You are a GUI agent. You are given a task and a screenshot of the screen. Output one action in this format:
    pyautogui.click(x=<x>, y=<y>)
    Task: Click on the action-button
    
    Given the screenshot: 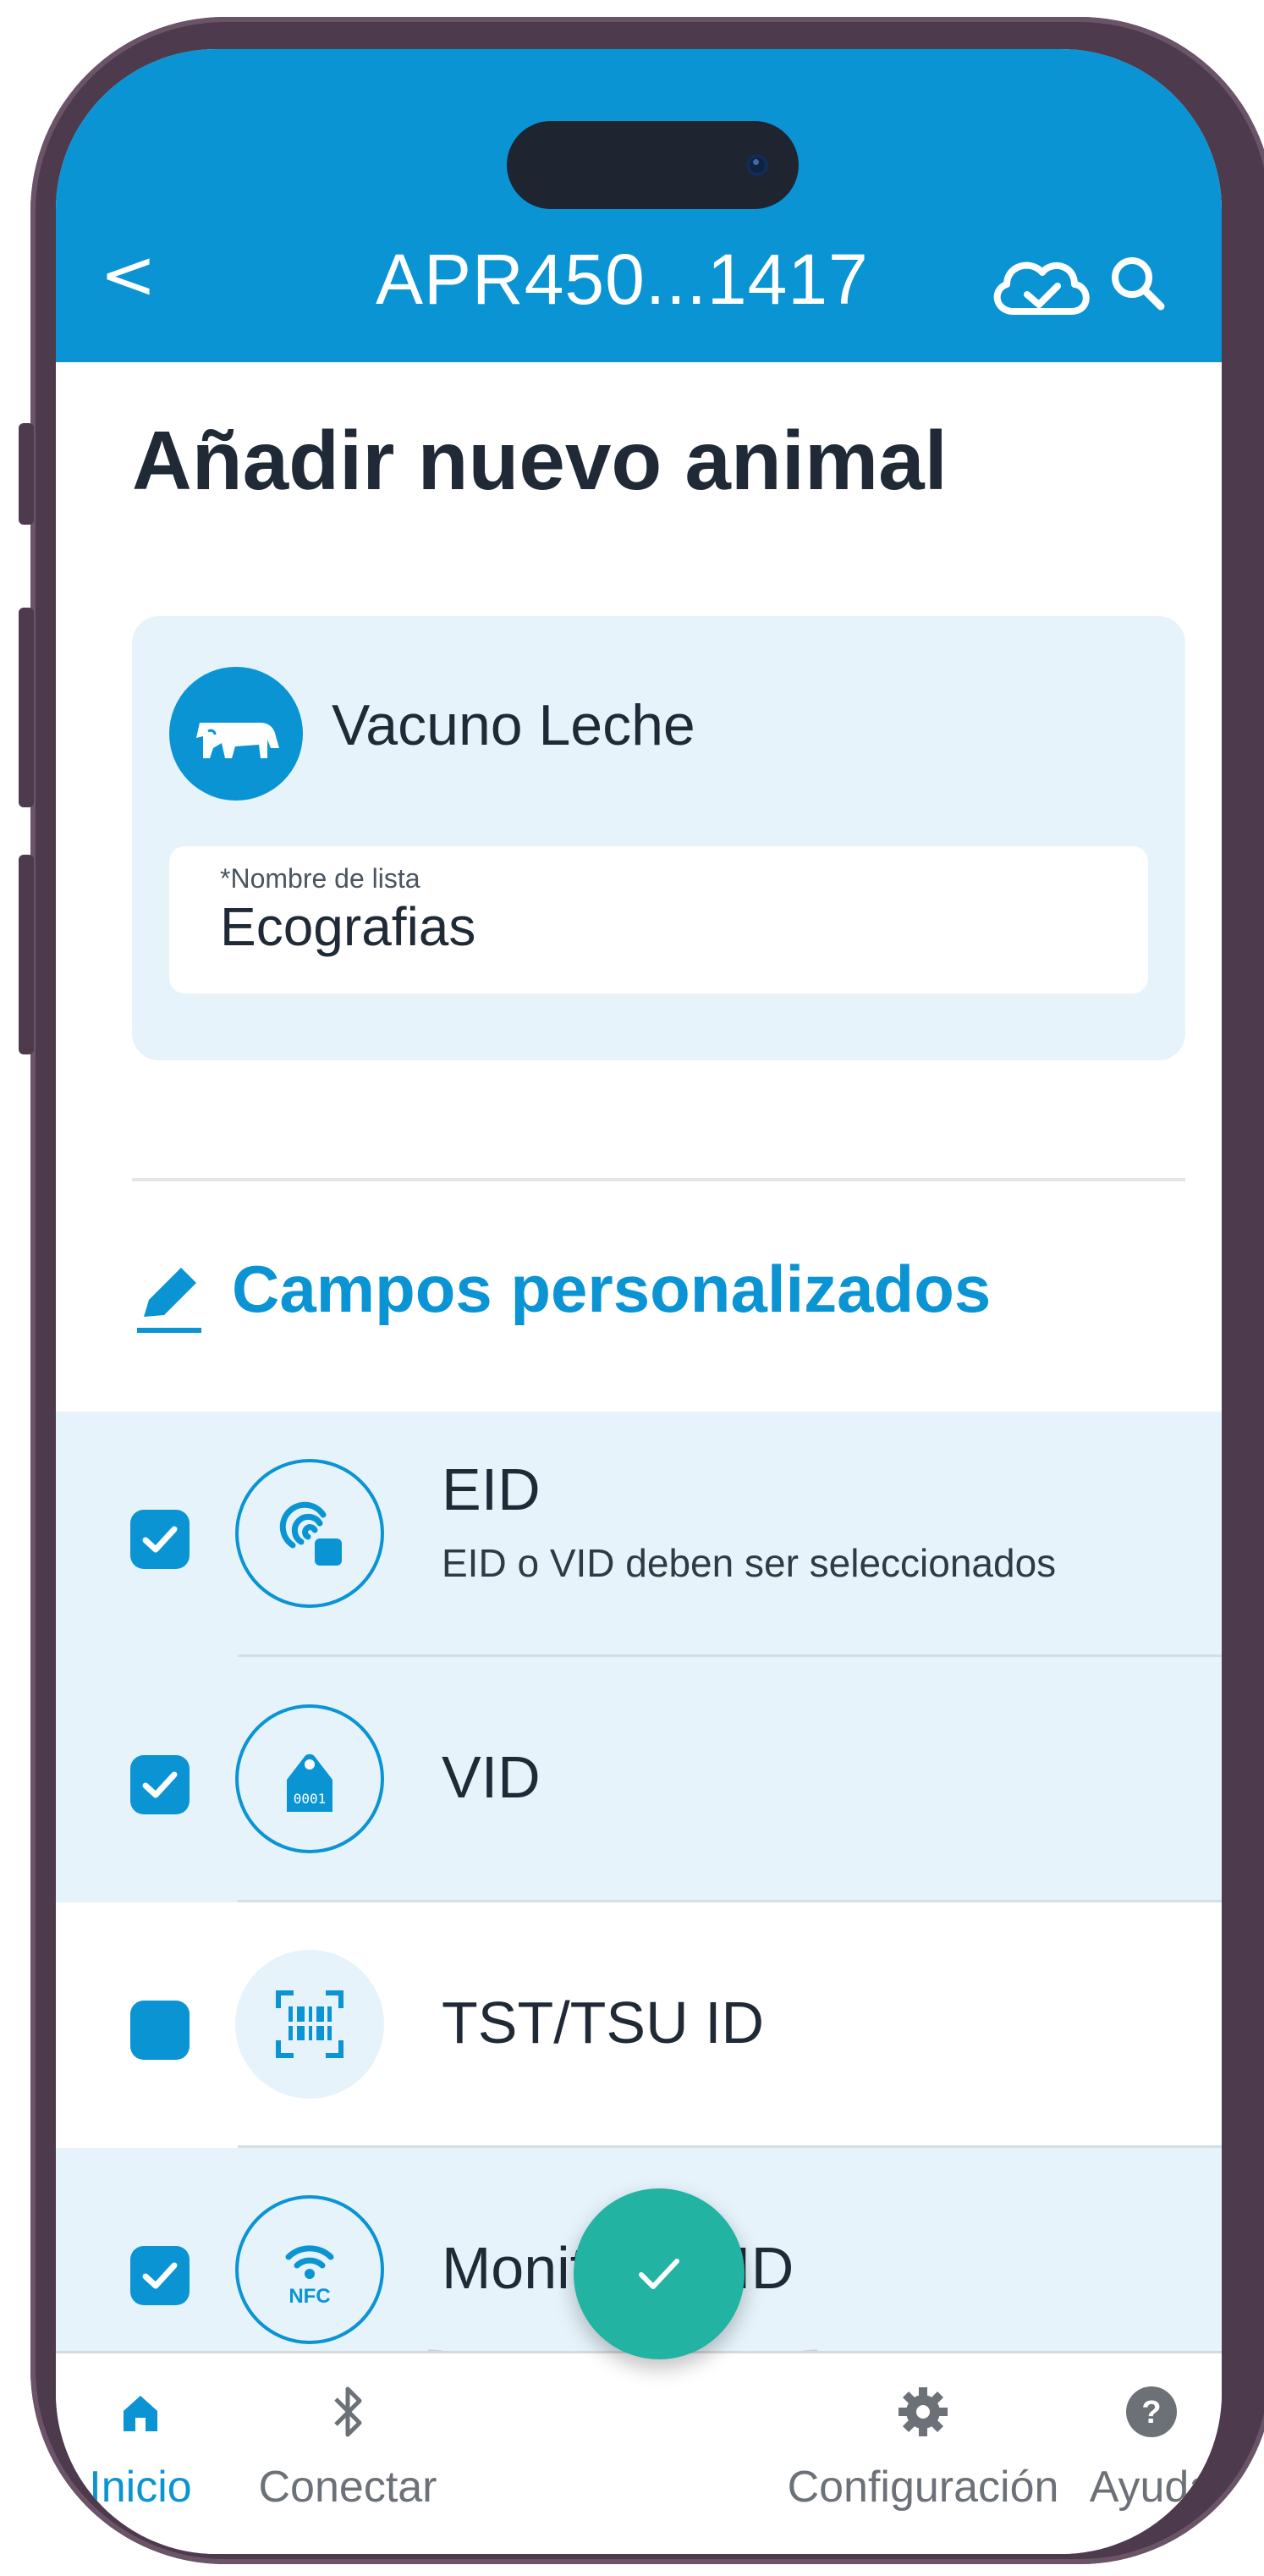 What is the action you would take?
    pyautogui.click(x=26, y=474)
    